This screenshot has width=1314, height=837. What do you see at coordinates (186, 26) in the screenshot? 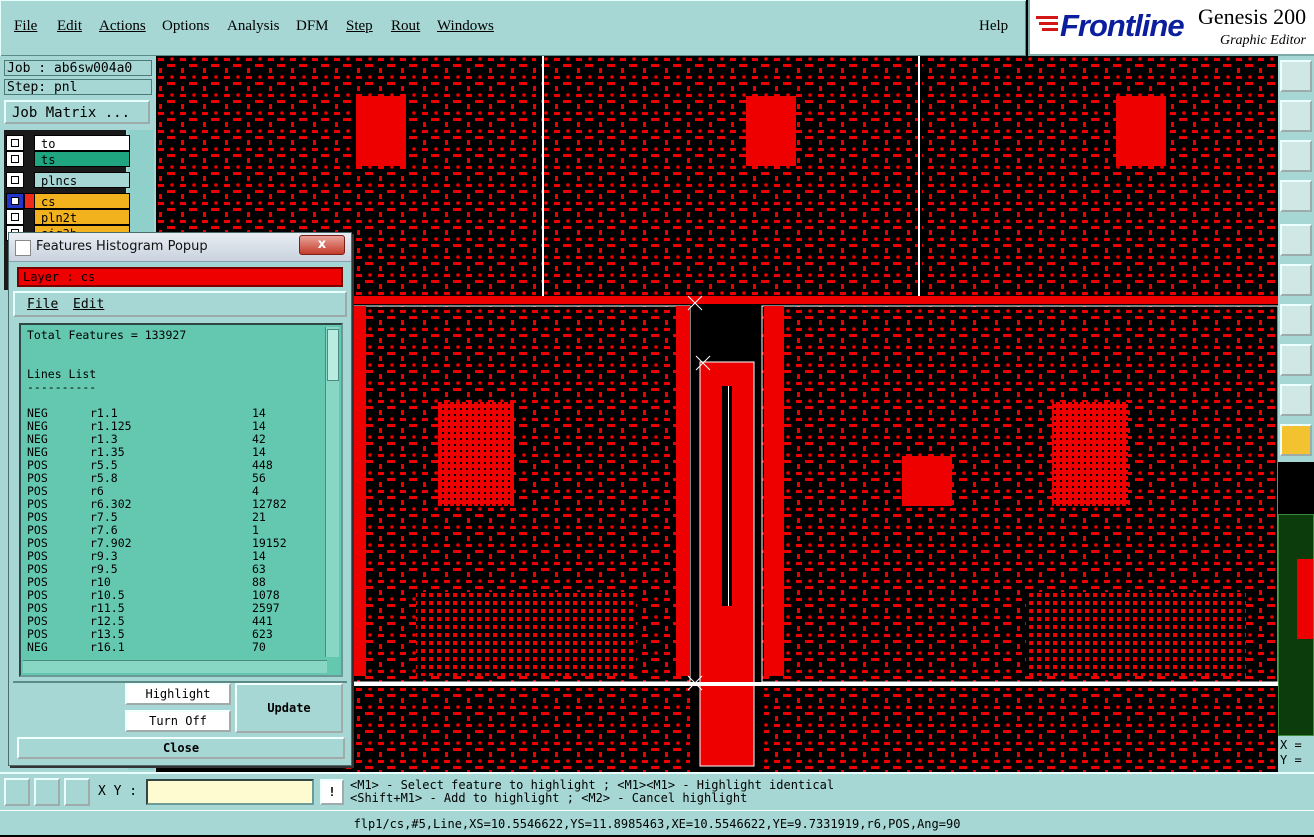
I see `menu-options: Options` at bounding box center [186, 26].